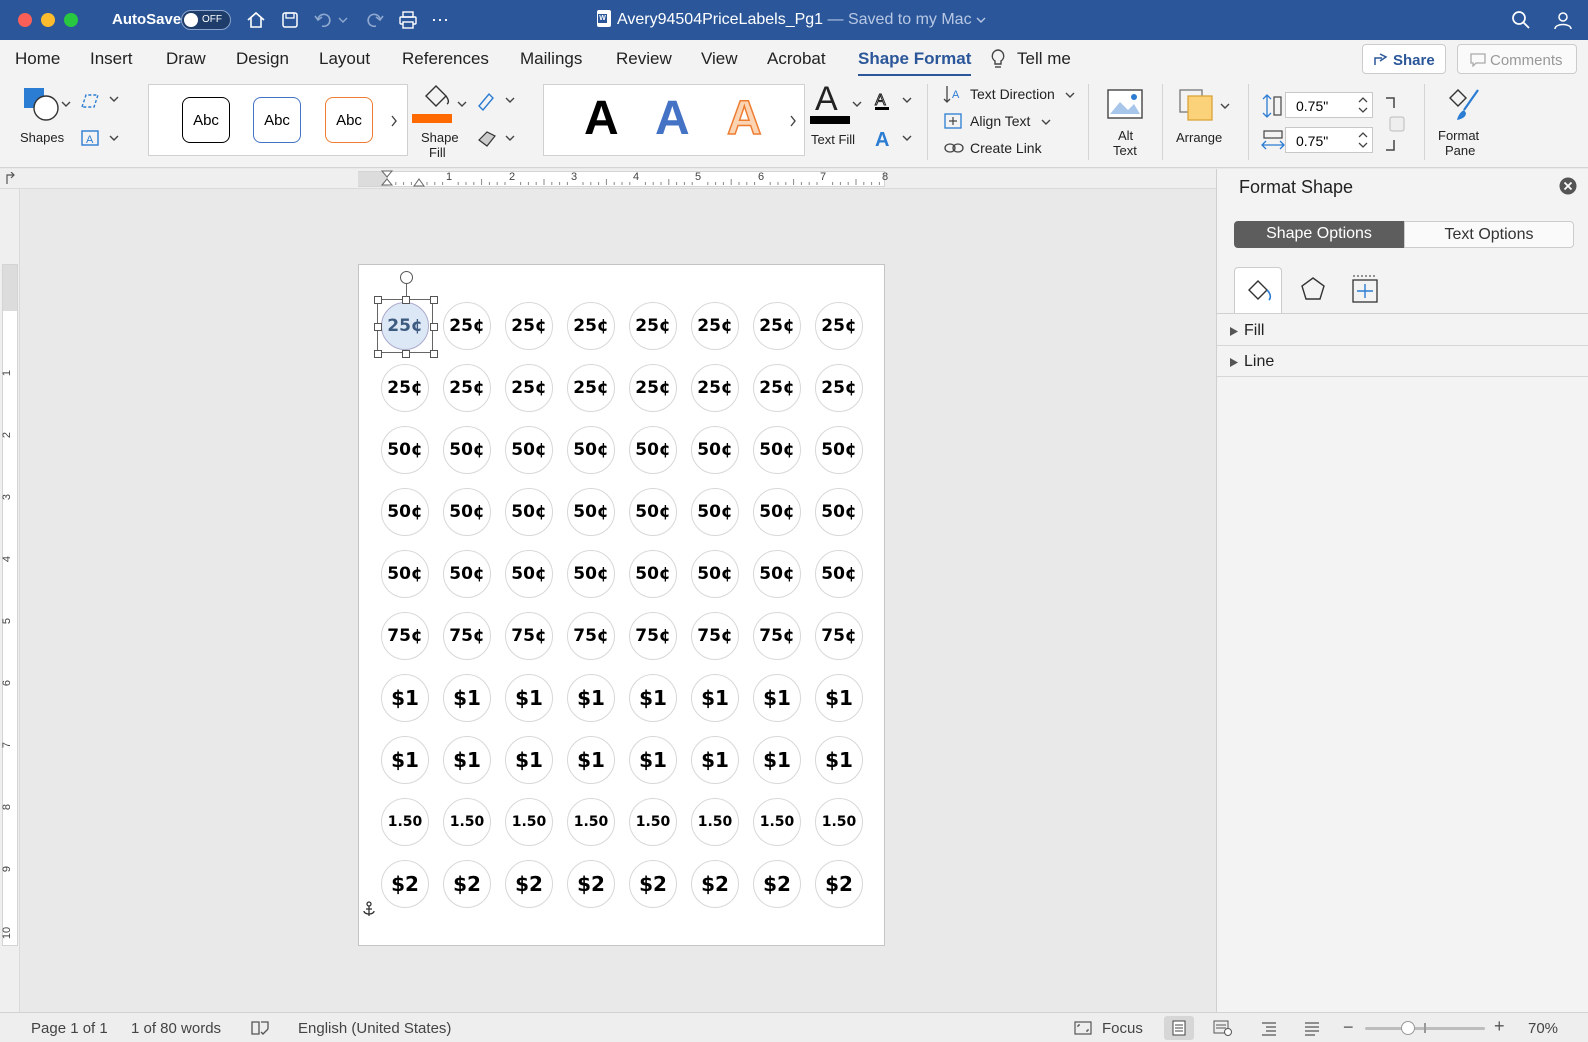  What do you see at coordinates (406, 277) in the screenshot?
I see `rotate-handle-icon` at bounding box center [406, 277].